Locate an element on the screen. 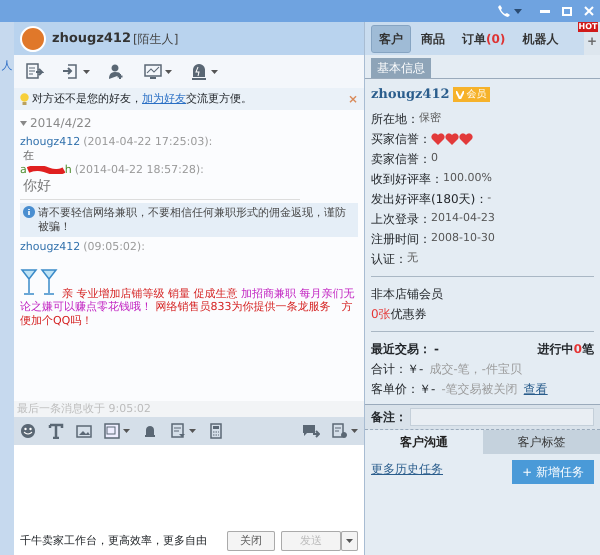  field-label: 所在地： is located at coordinates (395, 119).